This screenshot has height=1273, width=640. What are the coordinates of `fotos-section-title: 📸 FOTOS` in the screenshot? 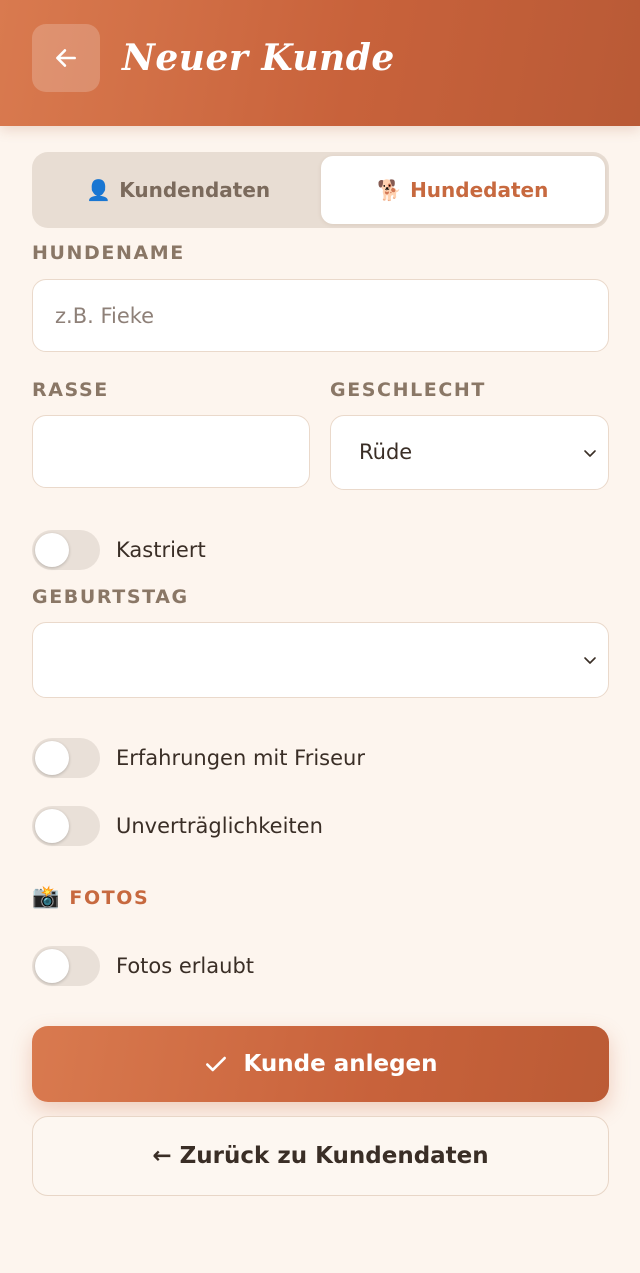 It's located at (90, 897).